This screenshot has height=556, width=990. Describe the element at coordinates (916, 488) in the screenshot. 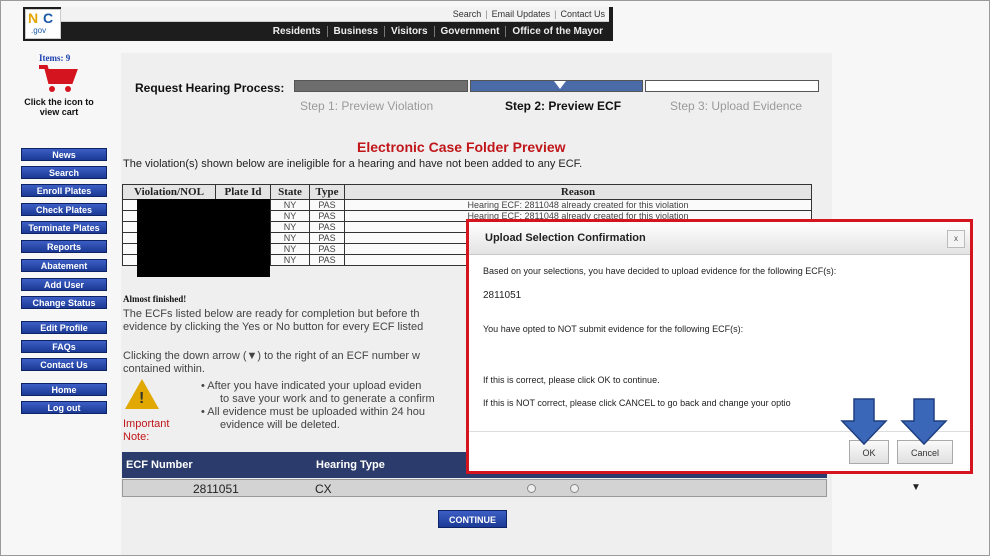

I see `expand-dropdown-arrow-icon: ▼` at that location.